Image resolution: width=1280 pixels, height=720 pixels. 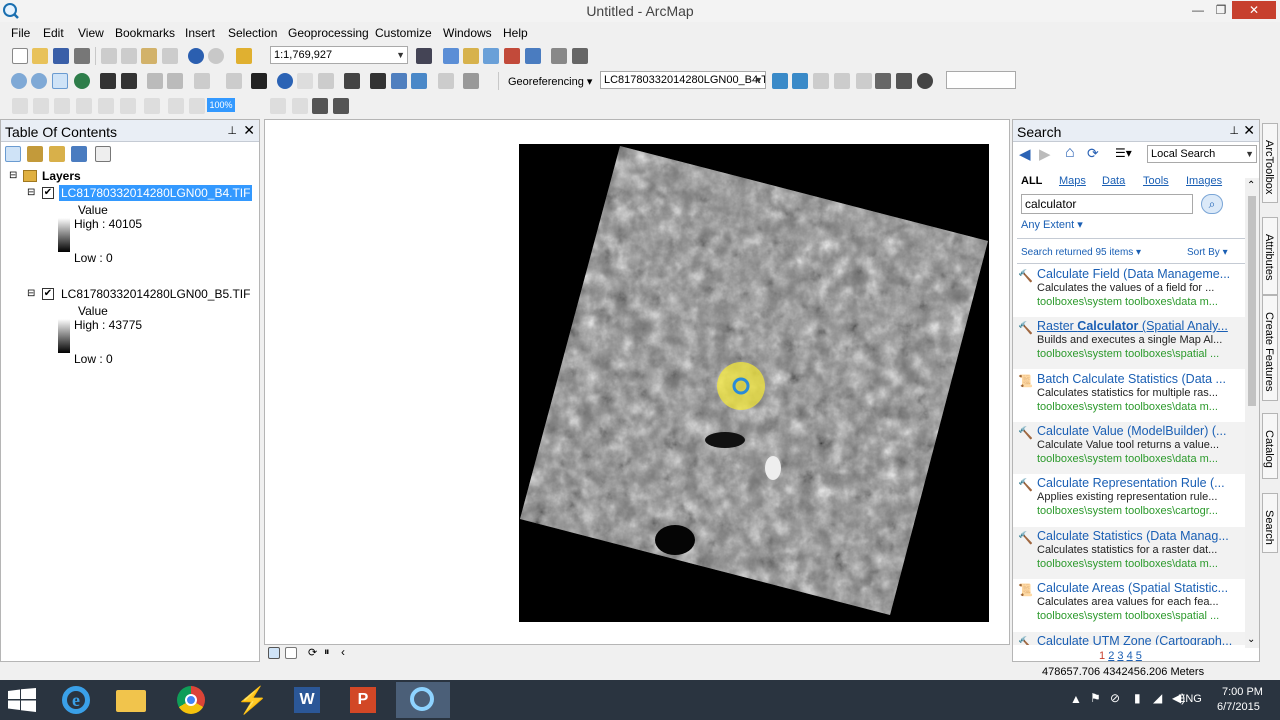 I want to click on tool-icon, so click(x=580, y=56).